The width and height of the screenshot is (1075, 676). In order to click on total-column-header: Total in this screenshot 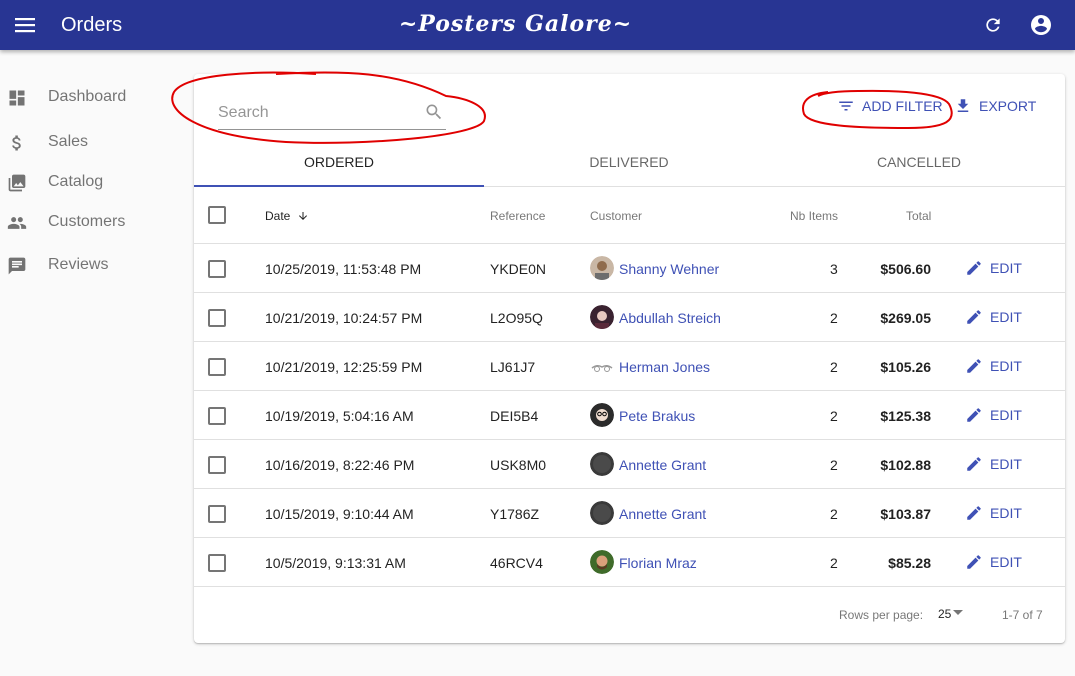, I will do `click(918, 216)`.